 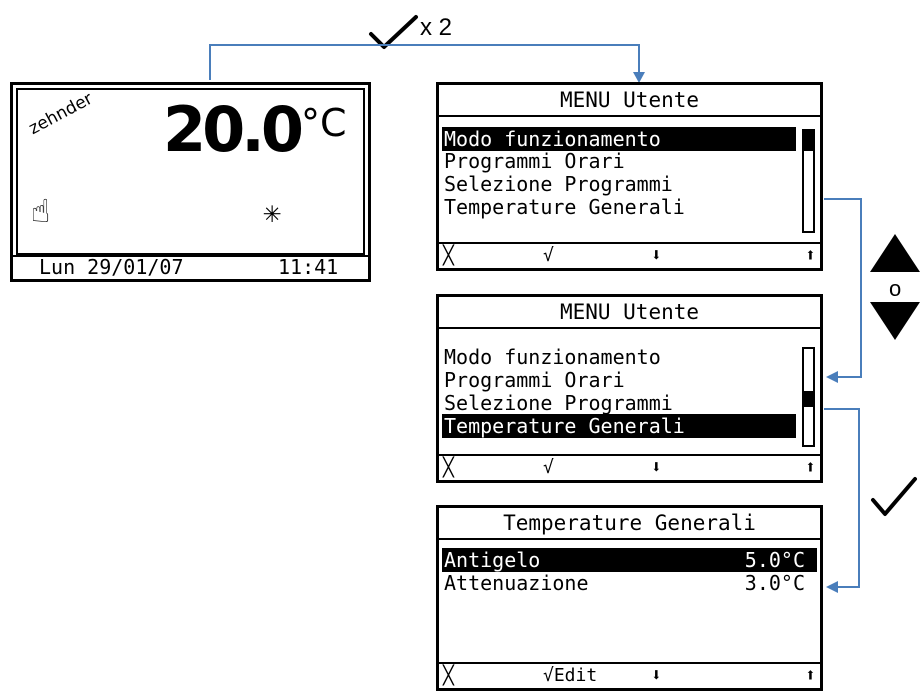 What do you see at coordinates (774, 560) in the screenshot?
I see `setting-value: 5.0°C` at bounding box center [774, 560].